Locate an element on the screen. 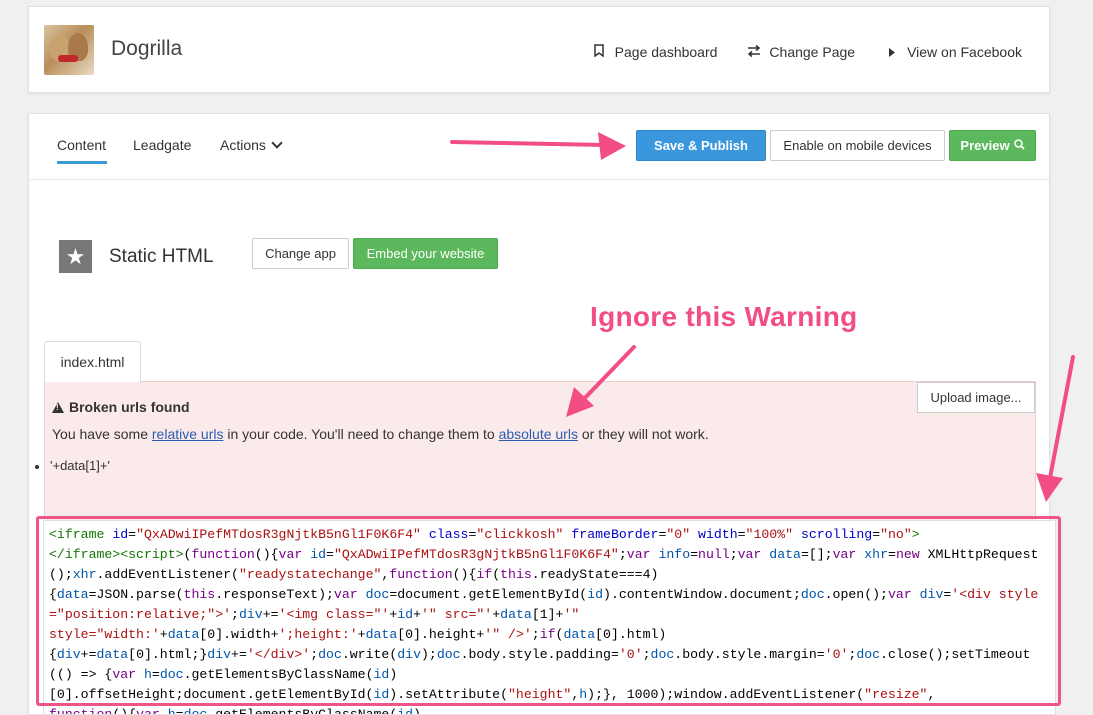 Image resolution: width=1093 pixels, height=715 pixels. app-title: Static HTML is located at coordinates (161, 256).